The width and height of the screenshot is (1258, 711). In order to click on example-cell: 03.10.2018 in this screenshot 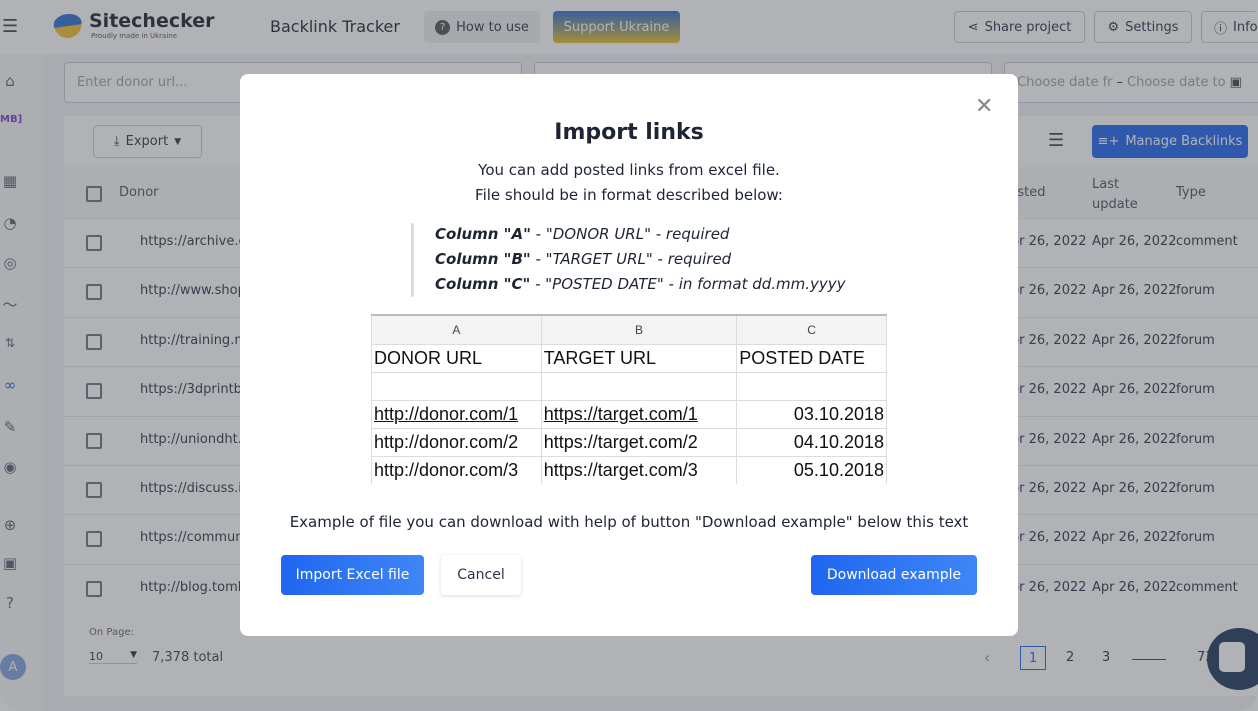, I will do `click(811, 414)`.